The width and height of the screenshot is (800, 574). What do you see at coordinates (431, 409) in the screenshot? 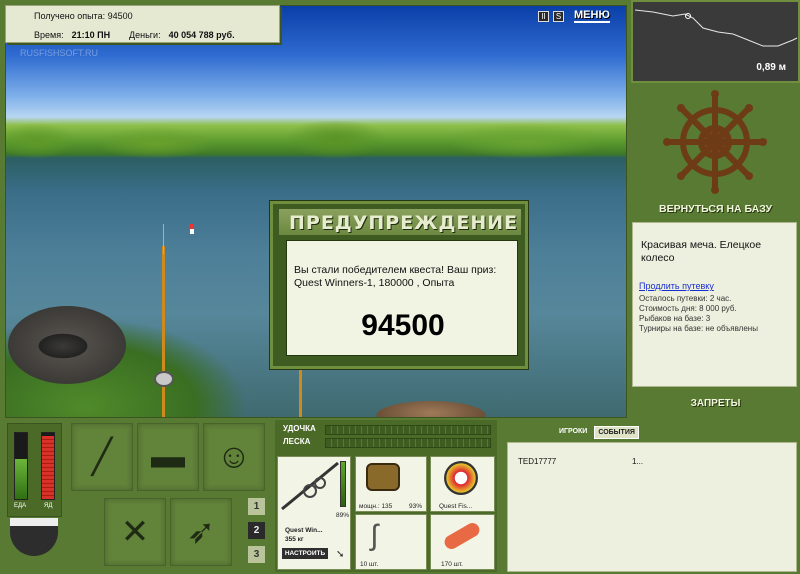
I see `rock` at bounding box center [431, 409].